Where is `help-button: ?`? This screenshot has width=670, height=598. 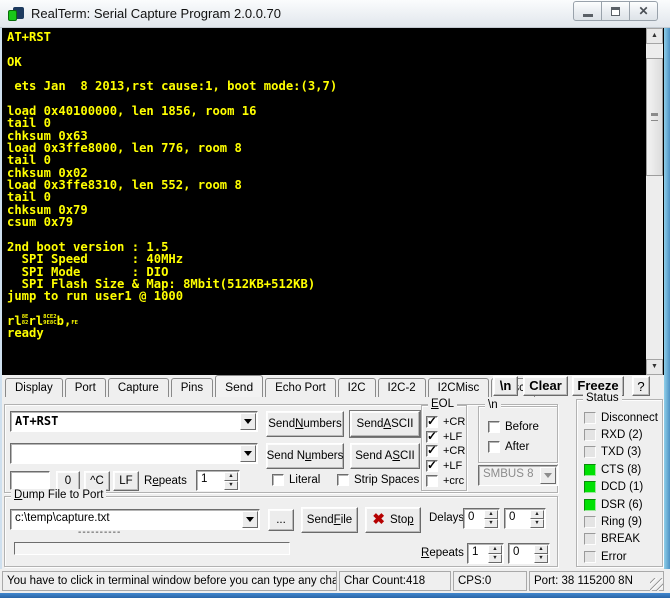
help-button: ? is located at coordinates (641, 386).